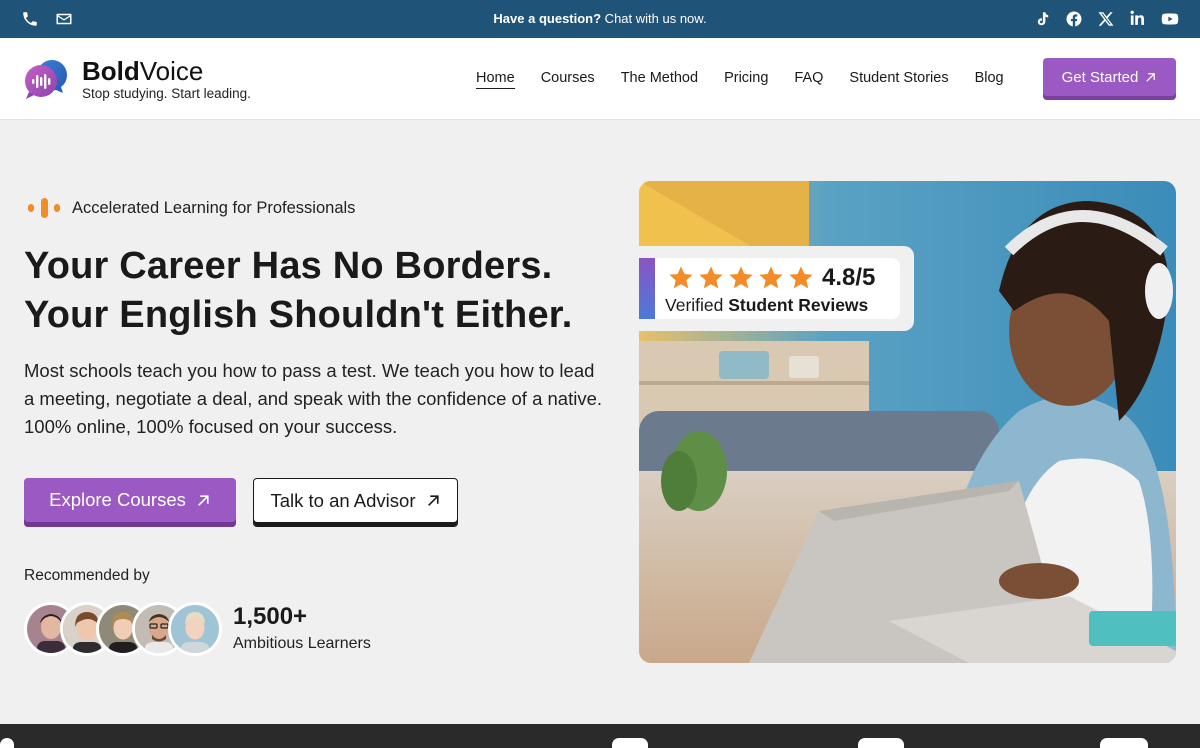  Describe the element at coordinates (898, 79) in the screenshot. I see `nav-student-stories: Student Stories` at that location.